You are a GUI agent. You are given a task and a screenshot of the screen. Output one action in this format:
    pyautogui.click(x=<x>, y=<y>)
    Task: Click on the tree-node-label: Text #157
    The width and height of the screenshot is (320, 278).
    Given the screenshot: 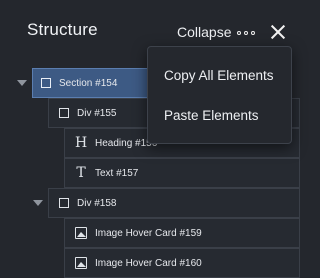 What is the action you would take?
    pyautogui.click(x=117, y=173)
    